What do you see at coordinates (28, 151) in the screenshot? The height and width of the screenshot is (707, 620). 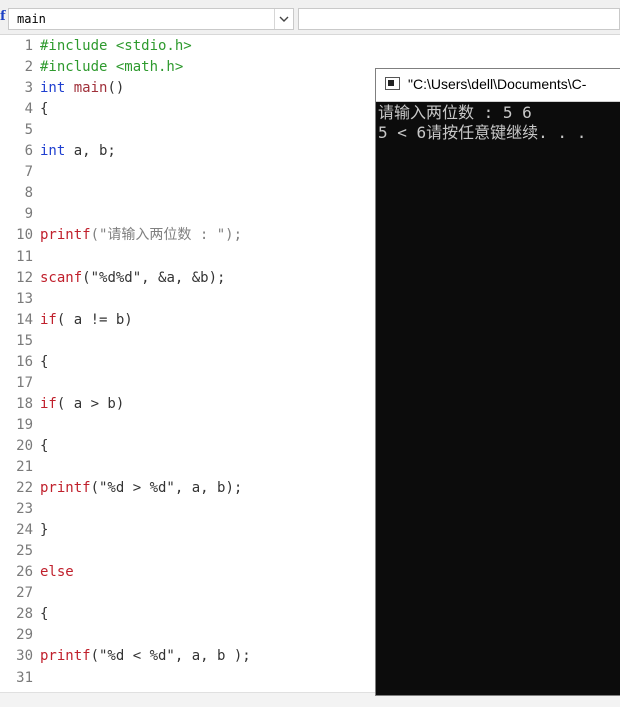 I see `line-number: 6` at bounding box center [28, 151].